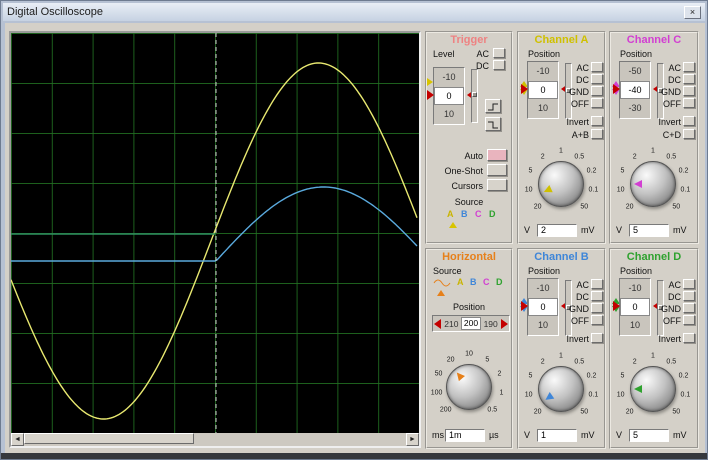 The width and height of the screenshot is (708, 460). What do you see at coordinates (441, 293) in the screenshot?
I see `horizontal-source-marker-icon` at bounding box center [441, 293].